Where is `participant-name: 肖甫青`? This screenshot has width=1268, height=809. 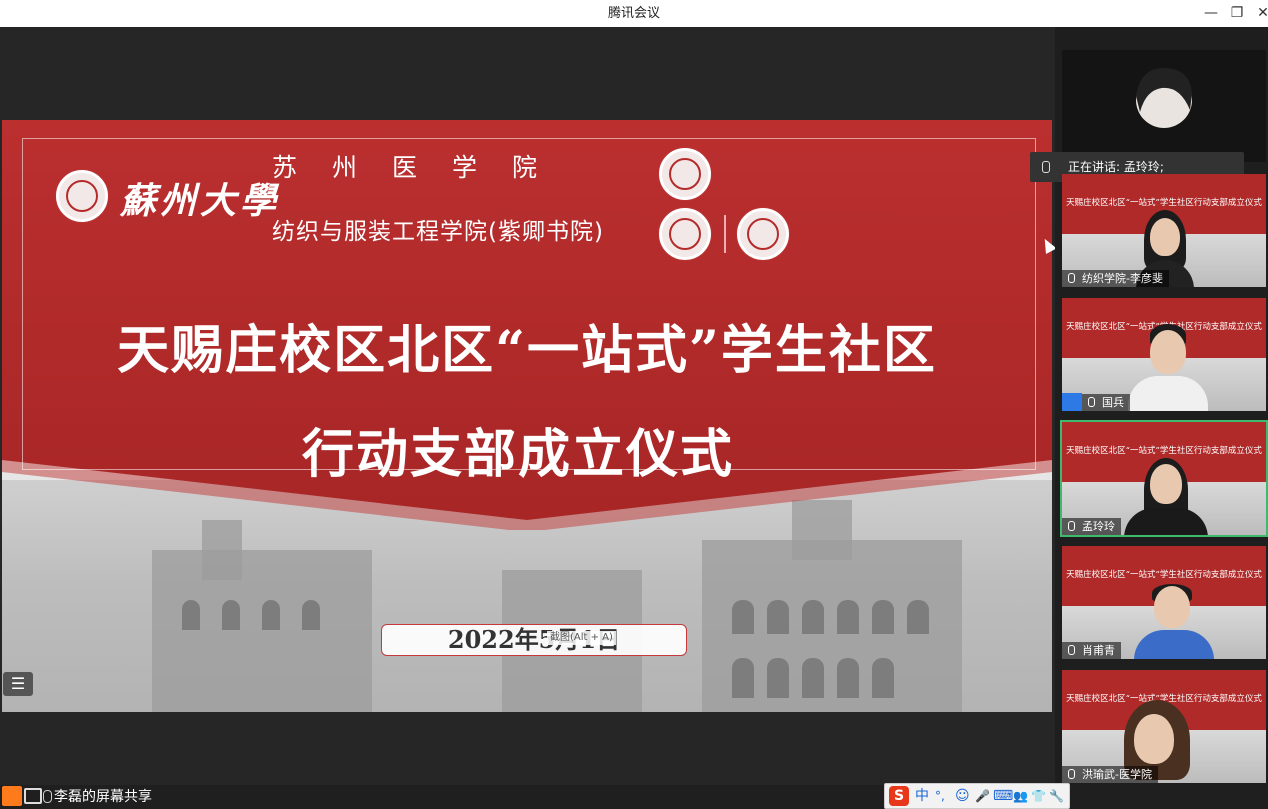 participant-name: 肖甫青 is located at coordinates (1091, 650).